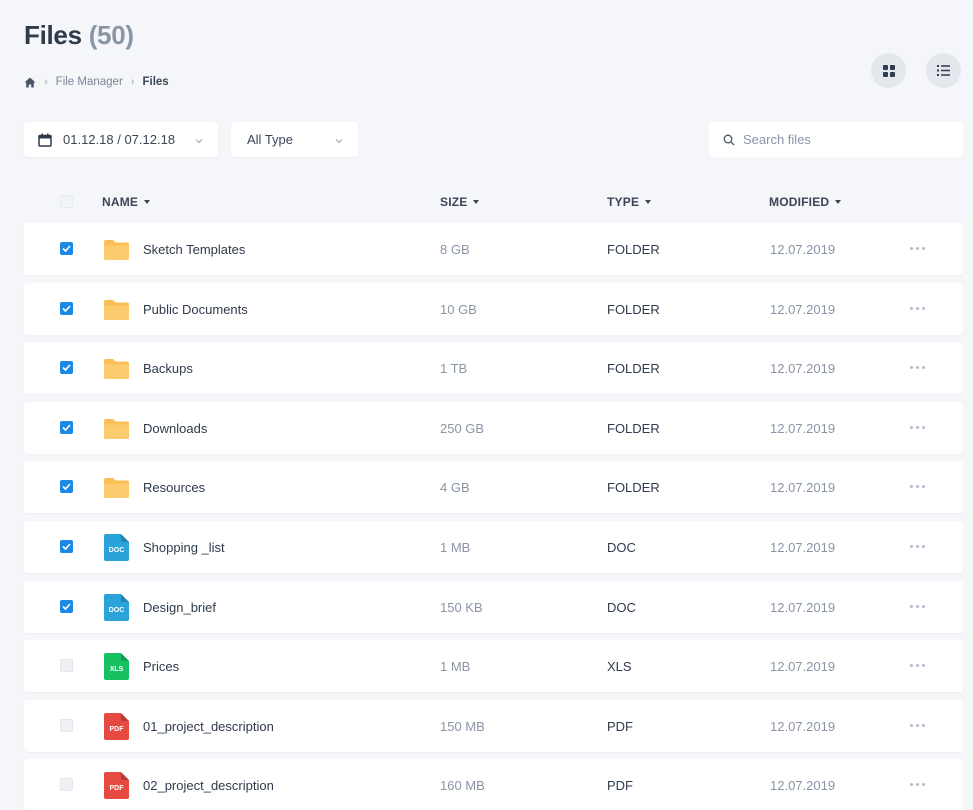 This screenshot has width=973, height=810. I want to click on search-input, so click(843, 139).